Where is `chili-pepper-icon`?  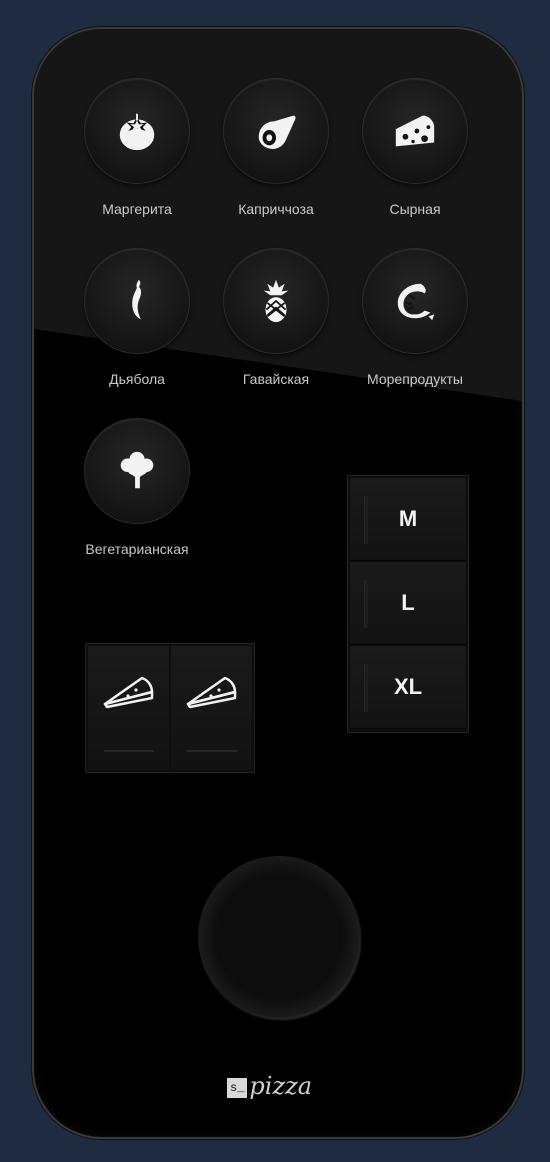 chili-pepper-icon is located at coordinates (137, 299).